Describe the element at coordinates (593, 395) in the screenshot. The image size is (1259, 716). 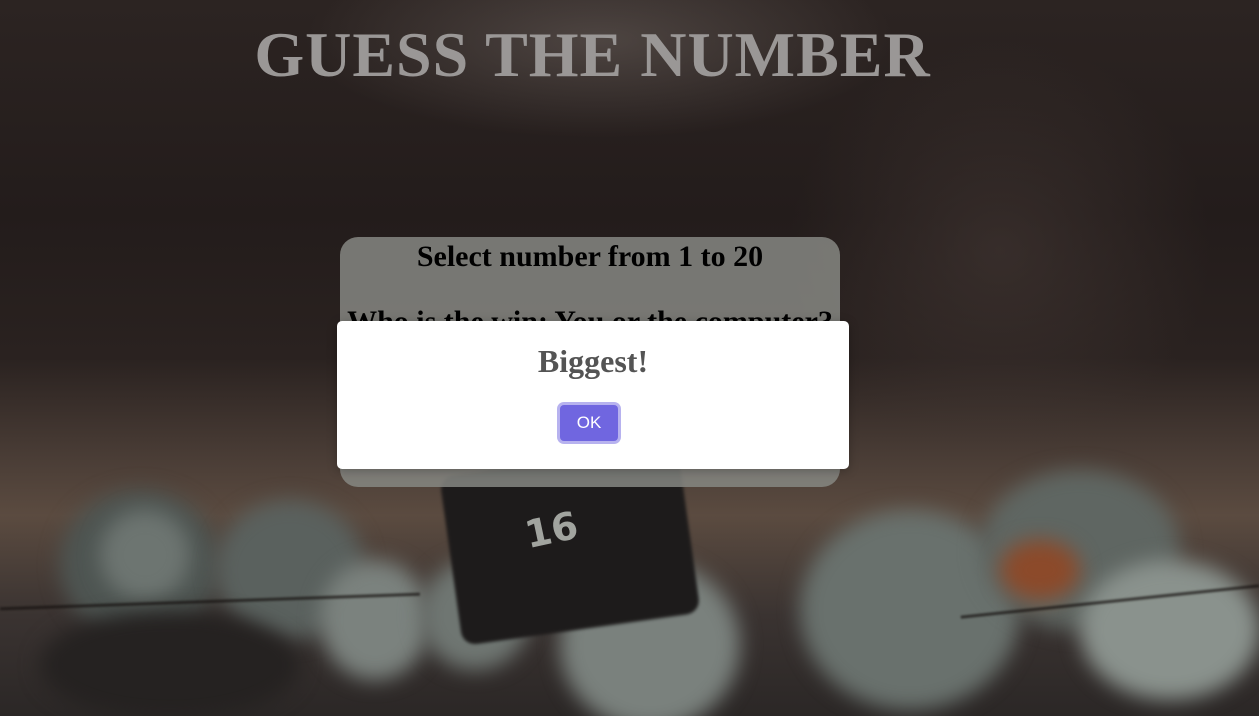
I see `alert-dialog: Biggest! OK` at that location.